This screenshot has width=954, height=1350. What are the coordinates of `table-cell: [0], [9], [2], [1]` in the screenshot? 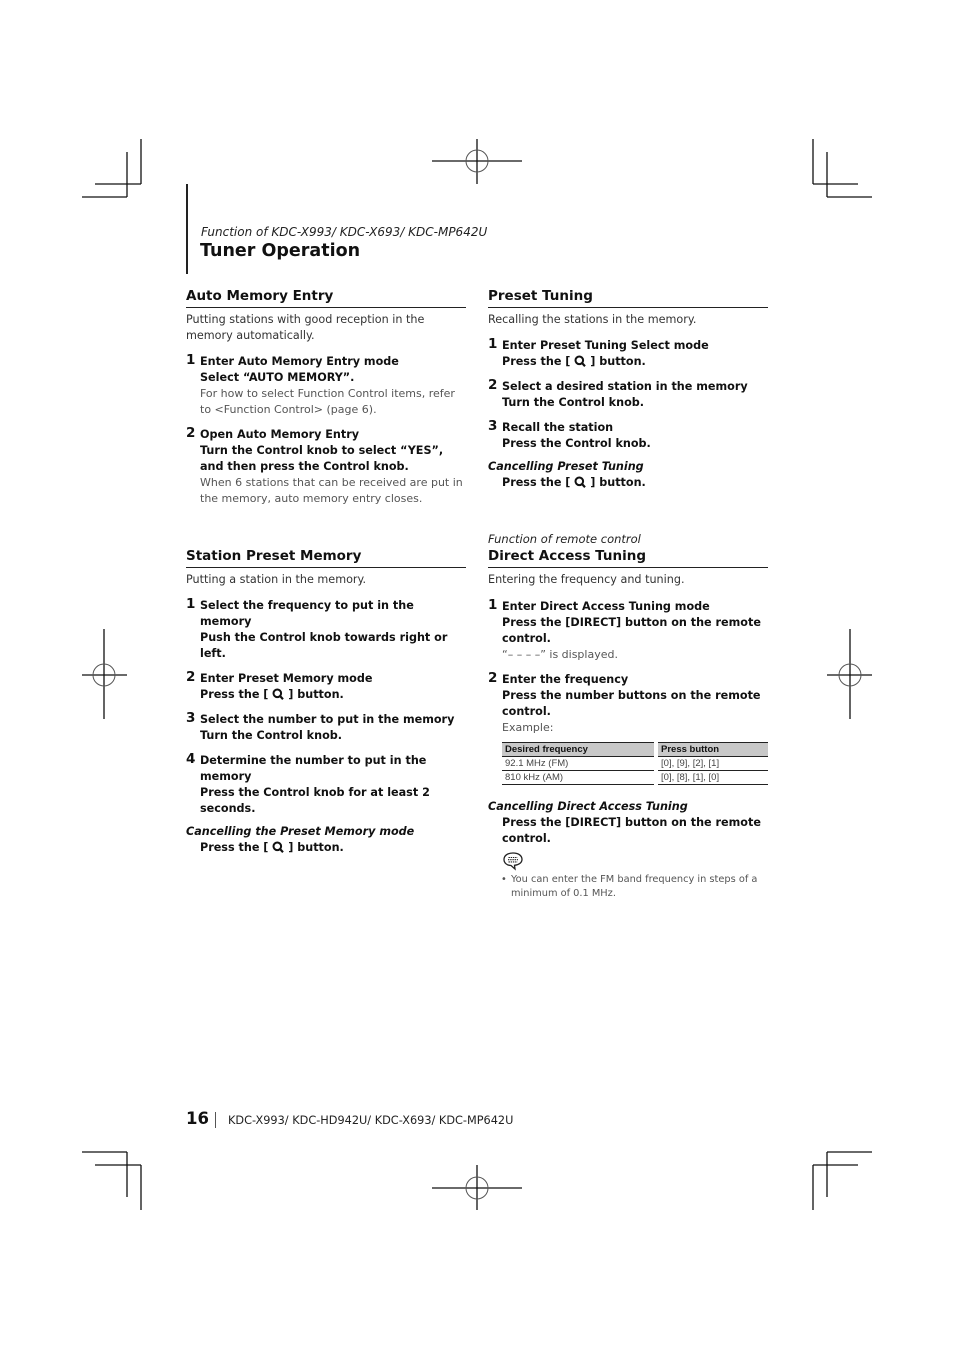 It's located at (711, 763).